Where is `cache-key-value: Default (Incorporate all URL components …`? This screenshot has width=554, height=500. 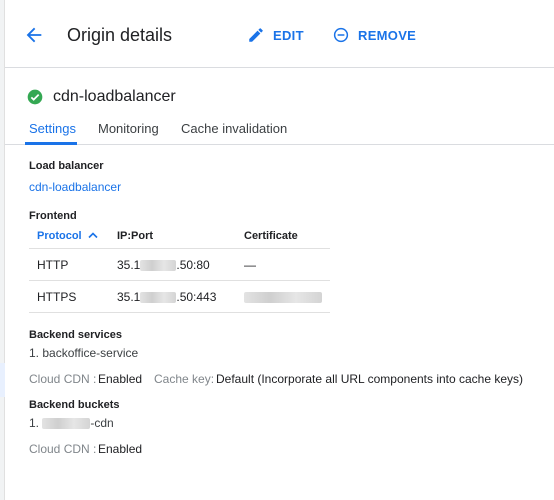 cache-key-value: Default (Incorporate all URL components … is located at coordinates (370, 379).